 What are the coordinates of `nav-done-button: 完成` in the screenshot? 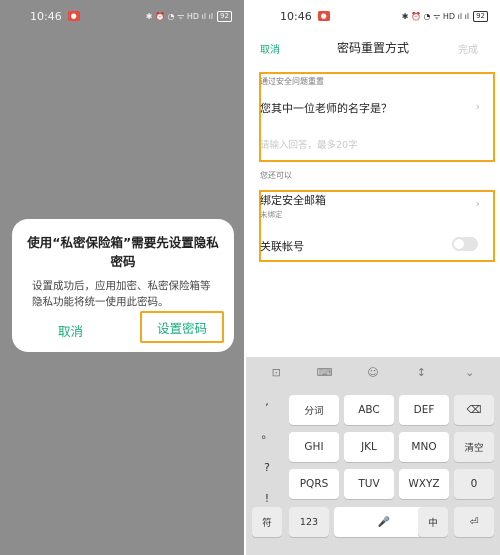 It's located at (468, 48).